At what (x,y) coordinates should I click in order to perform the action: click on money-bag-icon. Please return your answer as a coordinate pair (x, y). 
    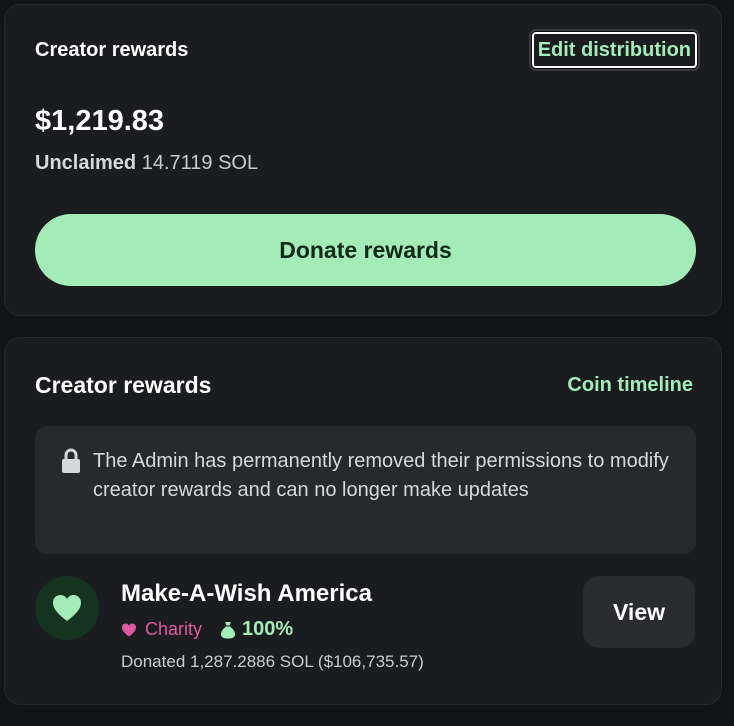
    Looking at the image, I should click on (228, 629).